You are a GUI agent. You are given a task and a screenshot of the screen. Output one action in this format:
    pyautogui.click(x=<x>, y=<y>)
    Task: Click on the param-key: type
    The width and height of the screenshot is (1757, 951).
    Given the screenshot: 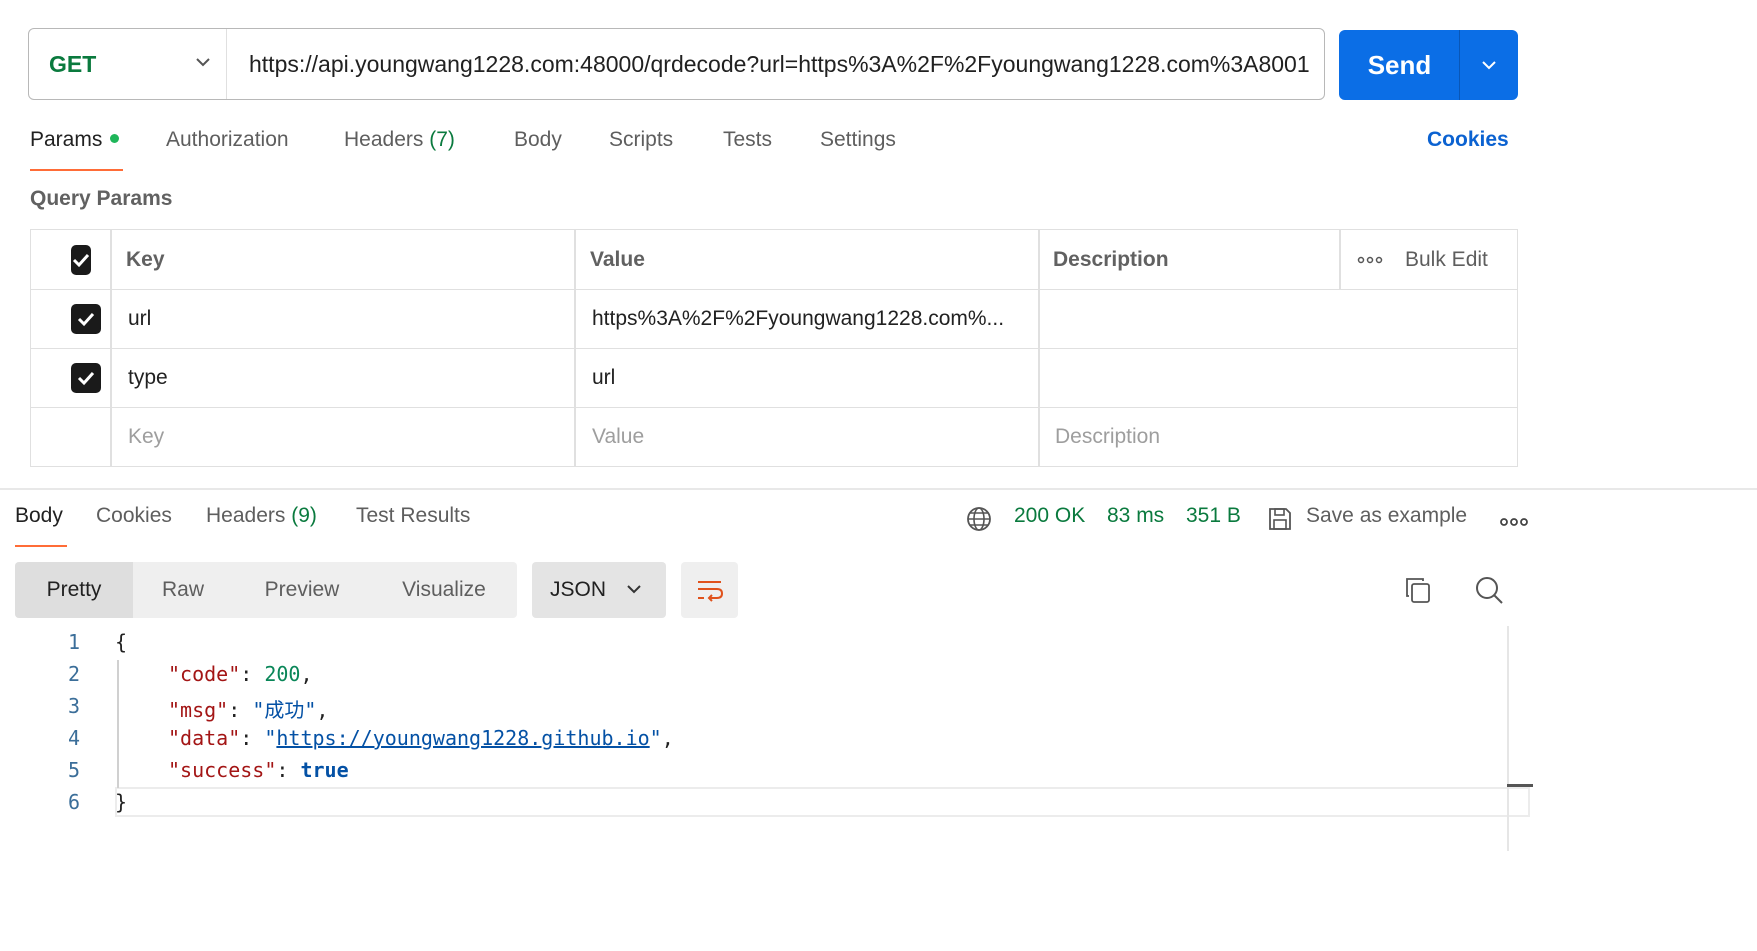 What is the action you would take?
    pyautogui.click(x=148, y=378)
    